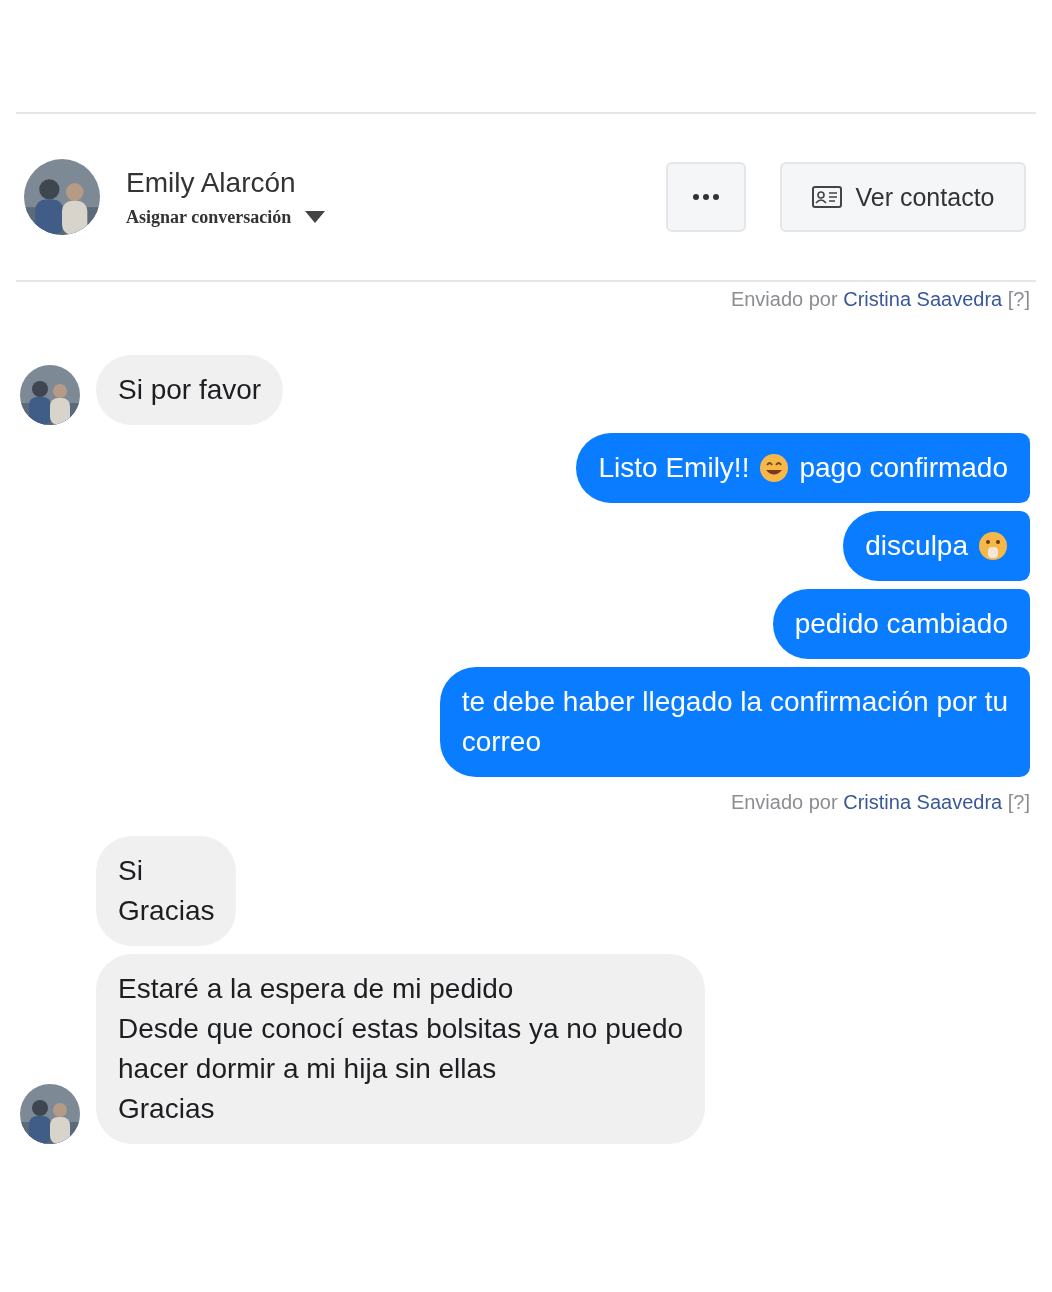 Image resolution: width=1052 pixels, height=1292 pixels. Describe the element at coordinates (166, 891) in the screenshot. I see `message-text: Si Gracias` at that location.